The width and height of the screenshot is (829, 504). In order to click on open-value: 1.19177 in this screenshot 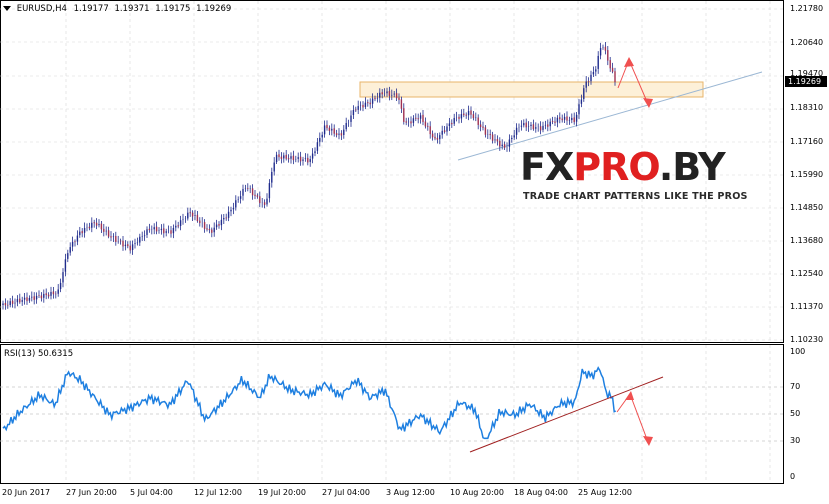, I will do `click(91, 9)`.